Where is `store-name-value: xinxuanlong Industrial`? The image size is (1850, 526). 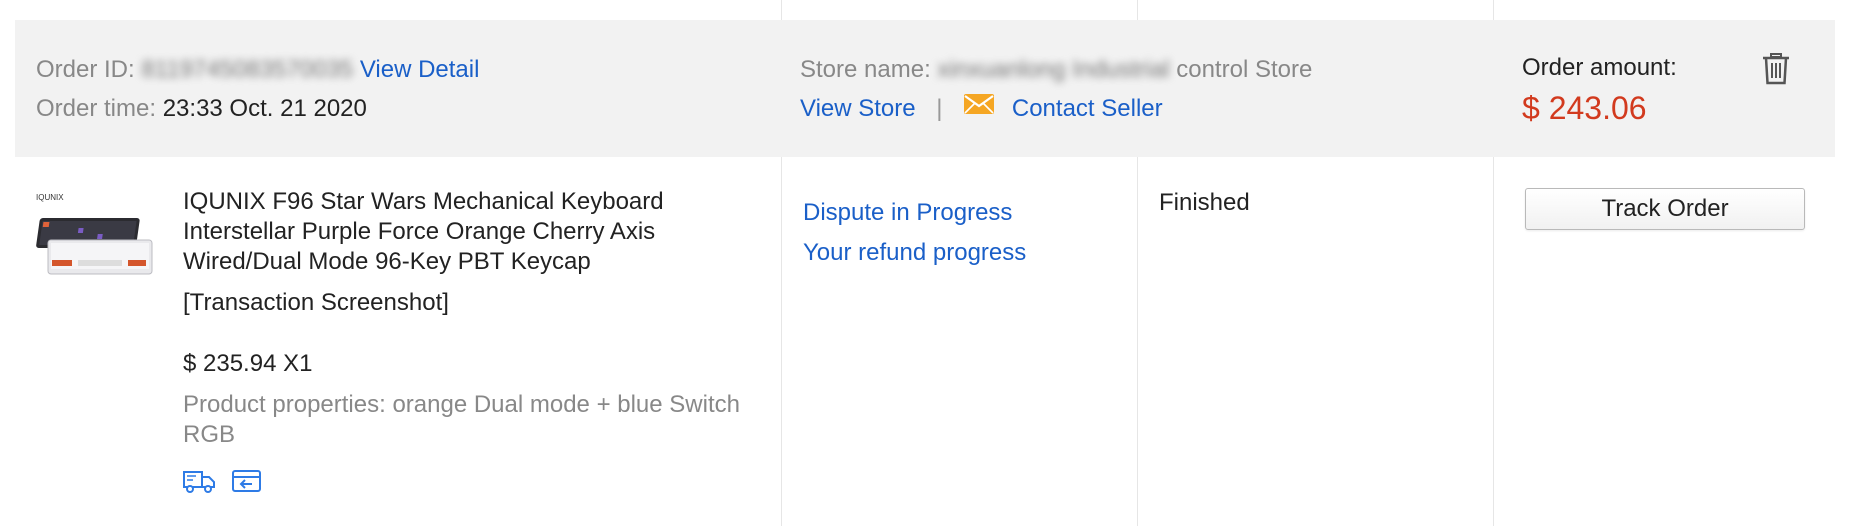 store-name-value: xinxuanlong Industrial is located at coordinates (1053, 69).